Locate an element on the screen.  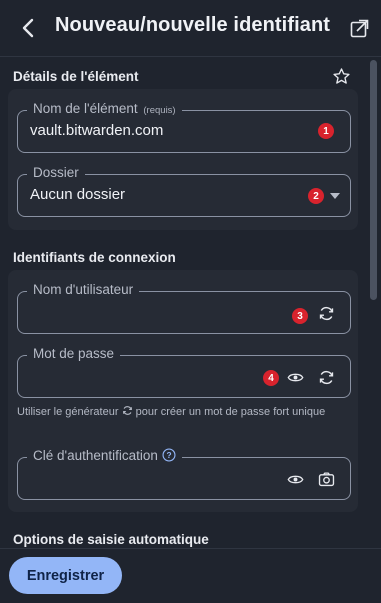
folder-label: Dossier is located at coordinates (56, 172).